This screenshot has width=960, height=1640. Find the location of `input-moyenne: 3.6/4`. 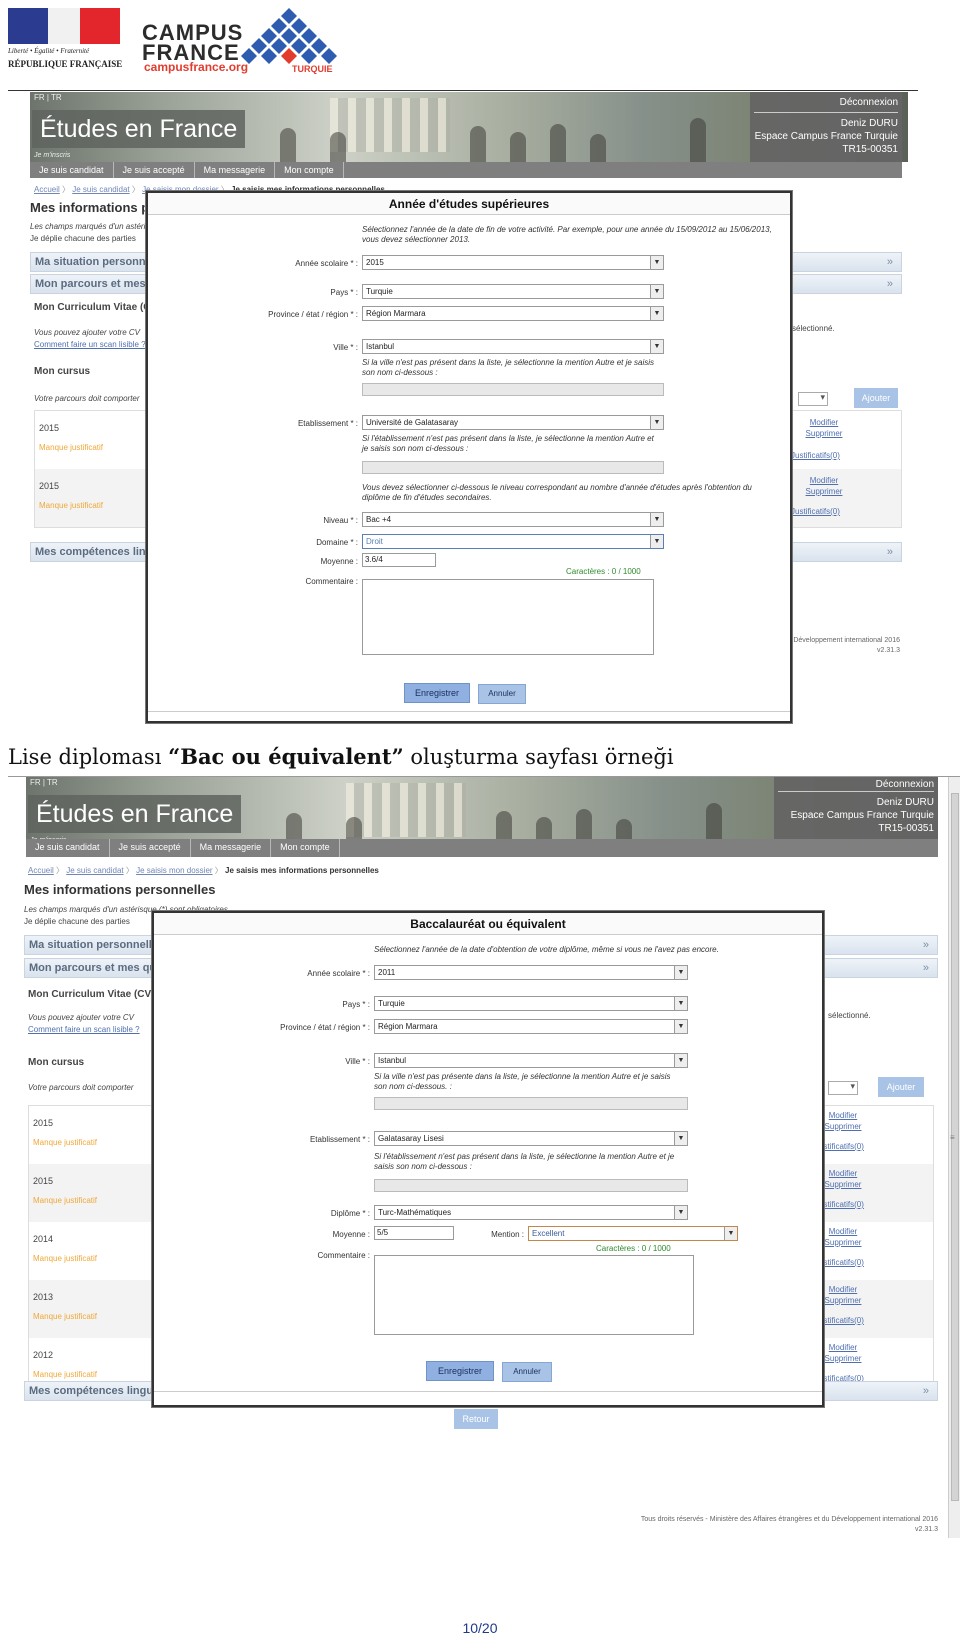

input-moyenne: 3.6/4 is located at coordinates (399, 560).